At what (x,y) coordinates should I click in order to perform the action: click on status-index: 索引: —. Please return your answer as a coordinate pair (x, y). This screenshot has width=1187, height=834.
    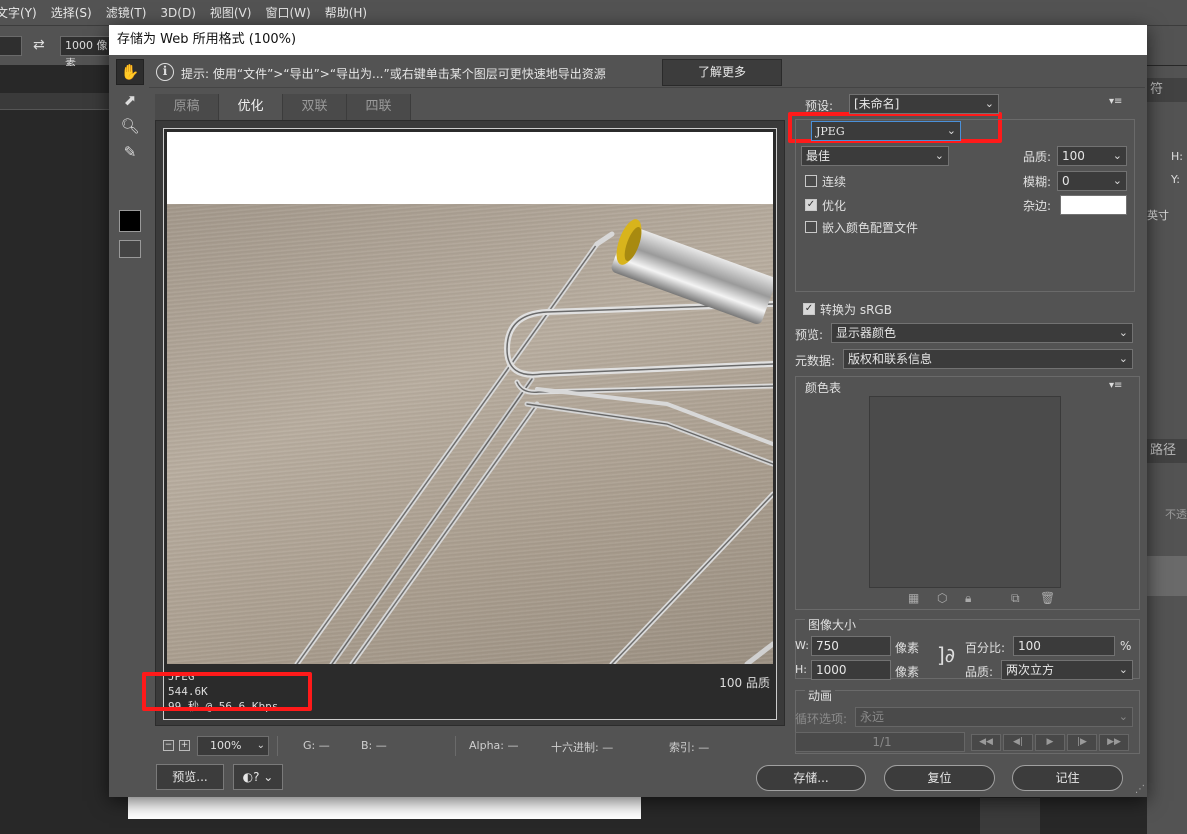
    Looking at the image, I should click on (689, 747).